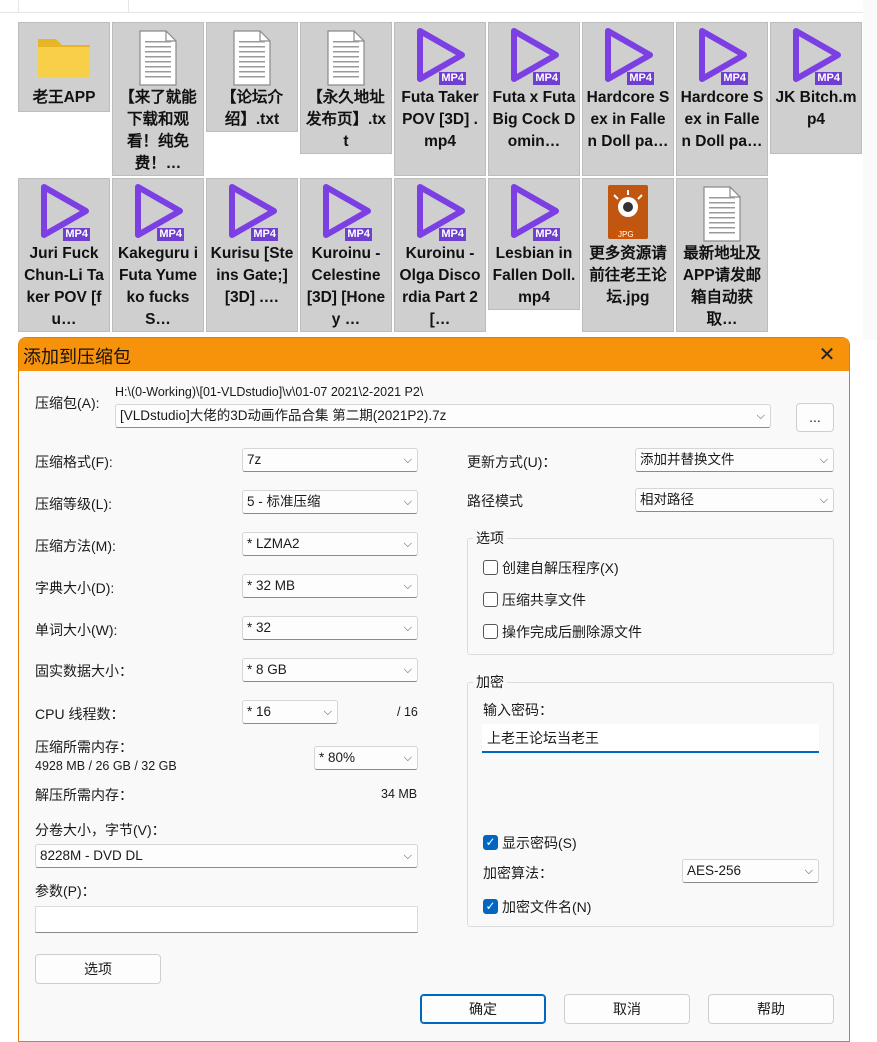 The width and height of the screenshot is (877, 1042). I want to click on format-value: 7z, so click(254, 459).